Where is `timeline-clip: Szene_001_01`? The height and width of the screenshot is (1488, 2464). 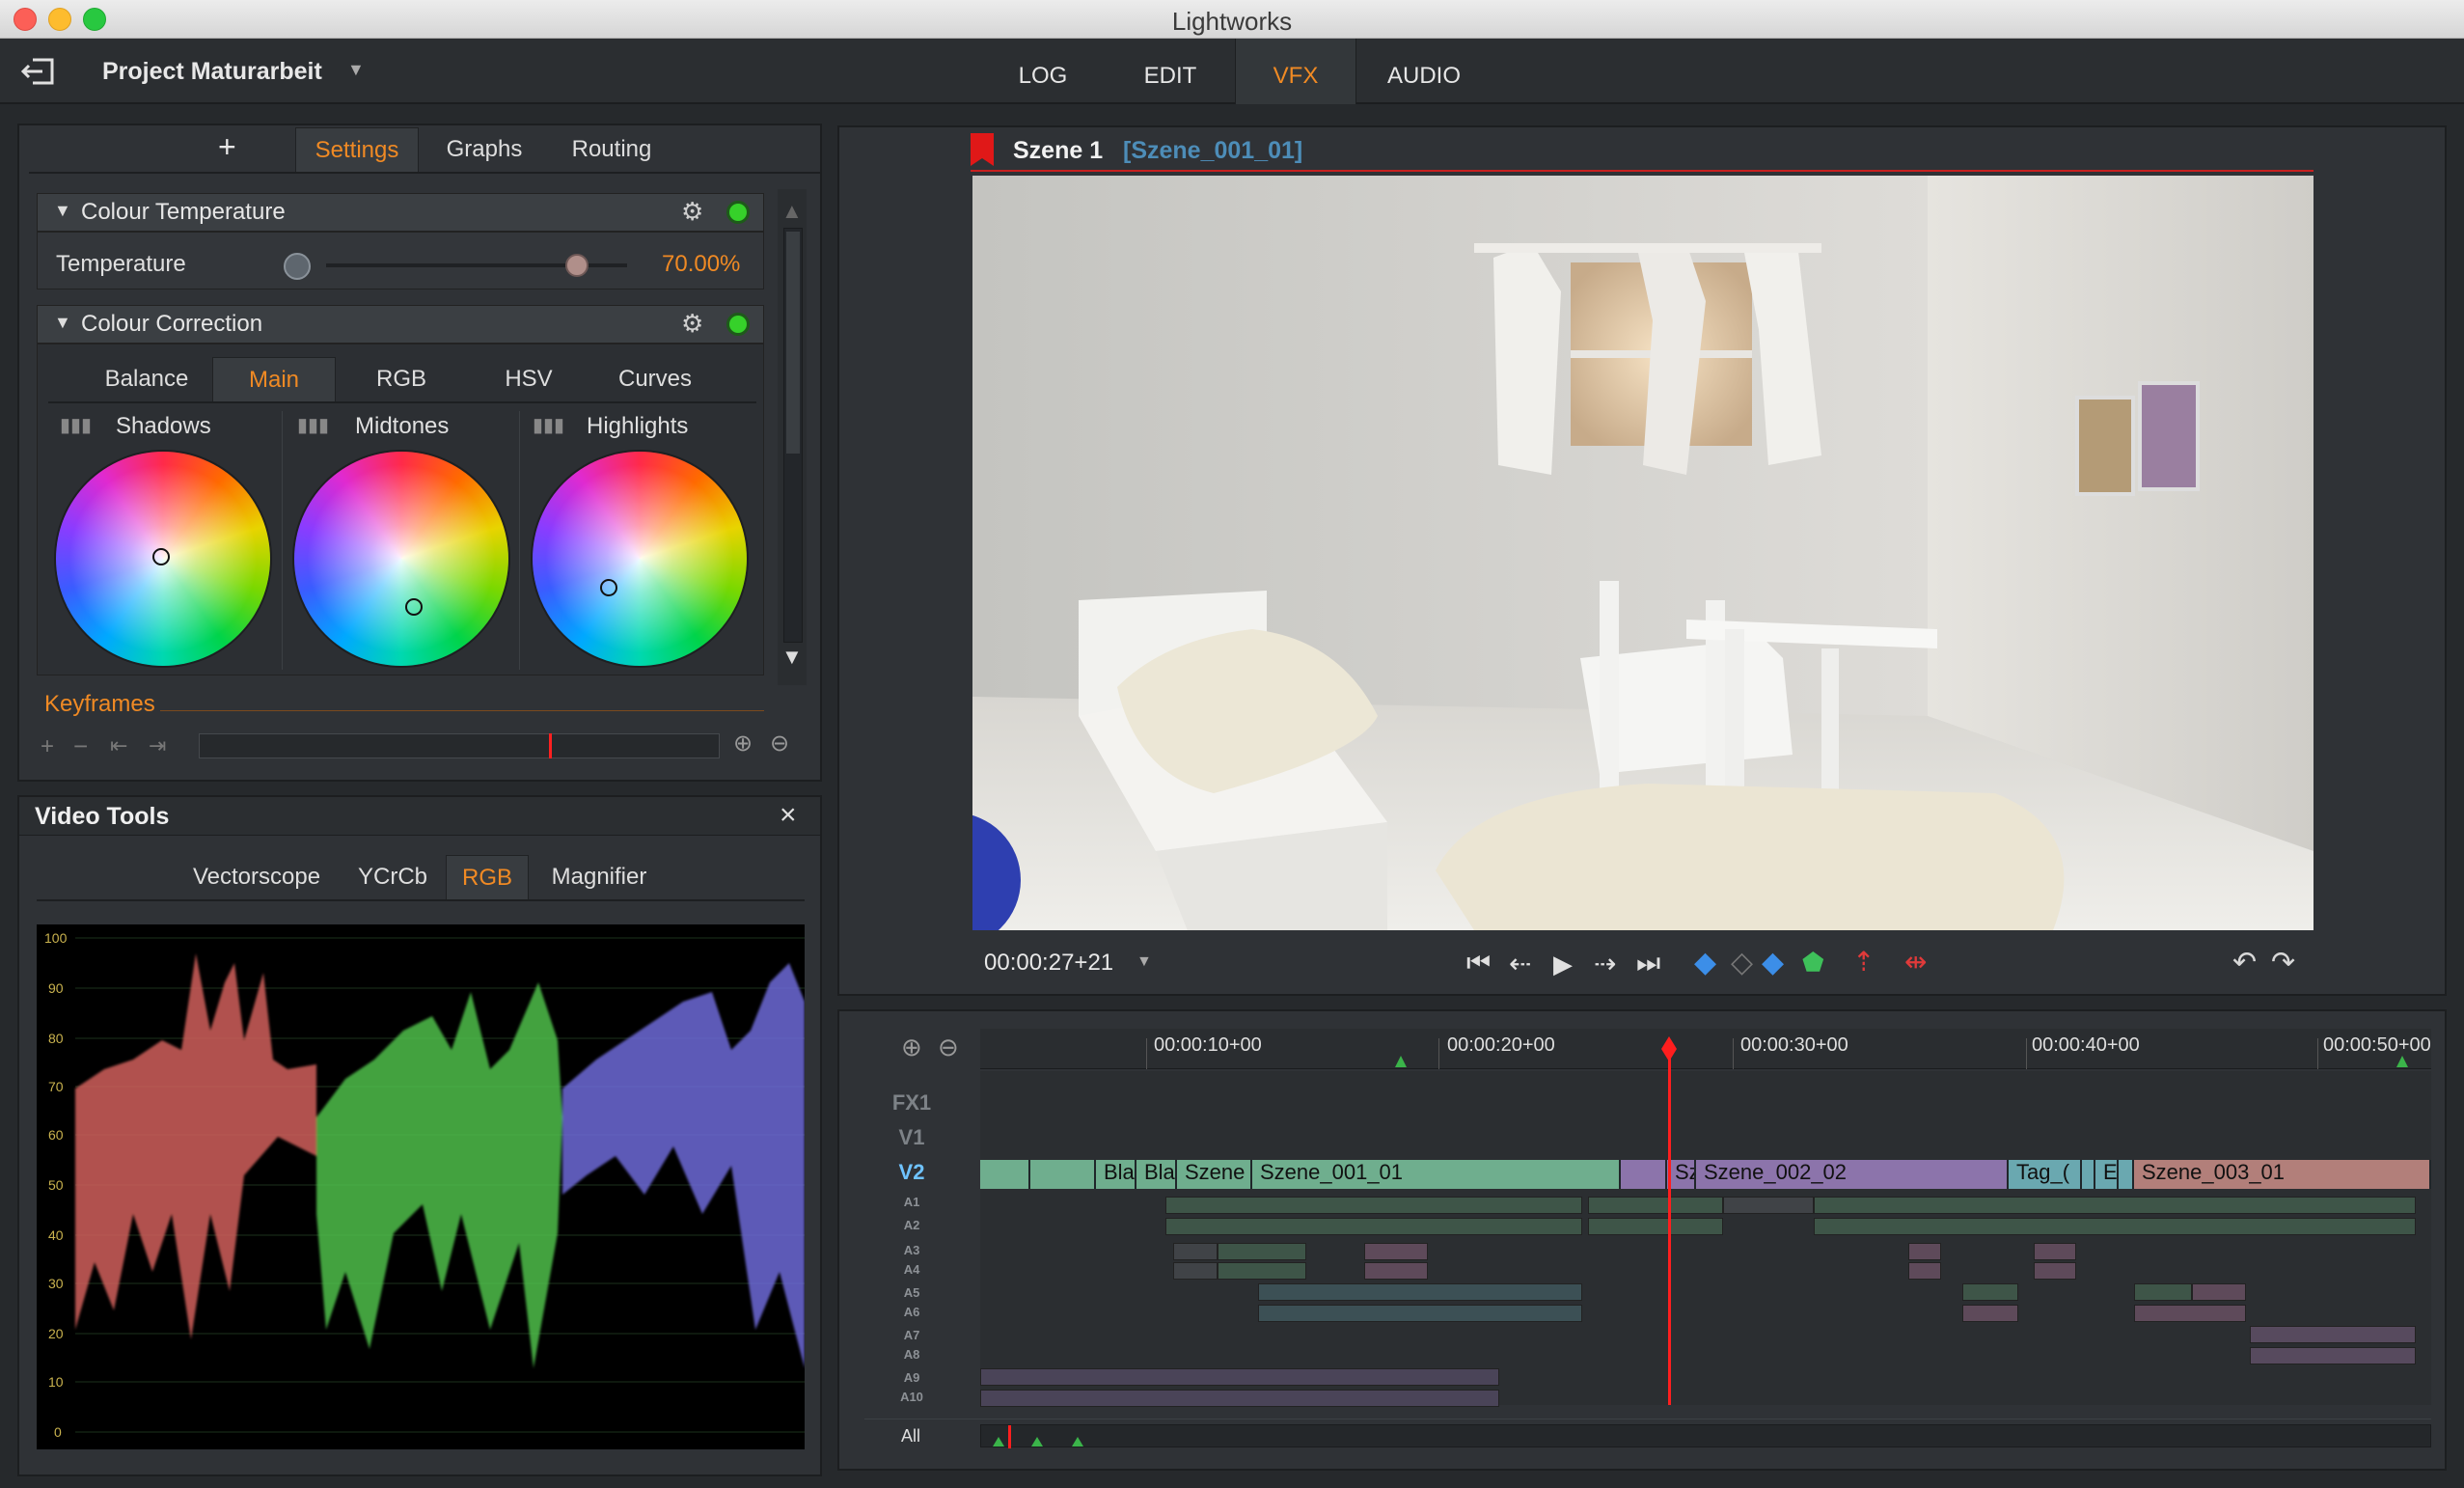
timeline-clip: Szene_001_01 is located at coordinates (1436, 1174).